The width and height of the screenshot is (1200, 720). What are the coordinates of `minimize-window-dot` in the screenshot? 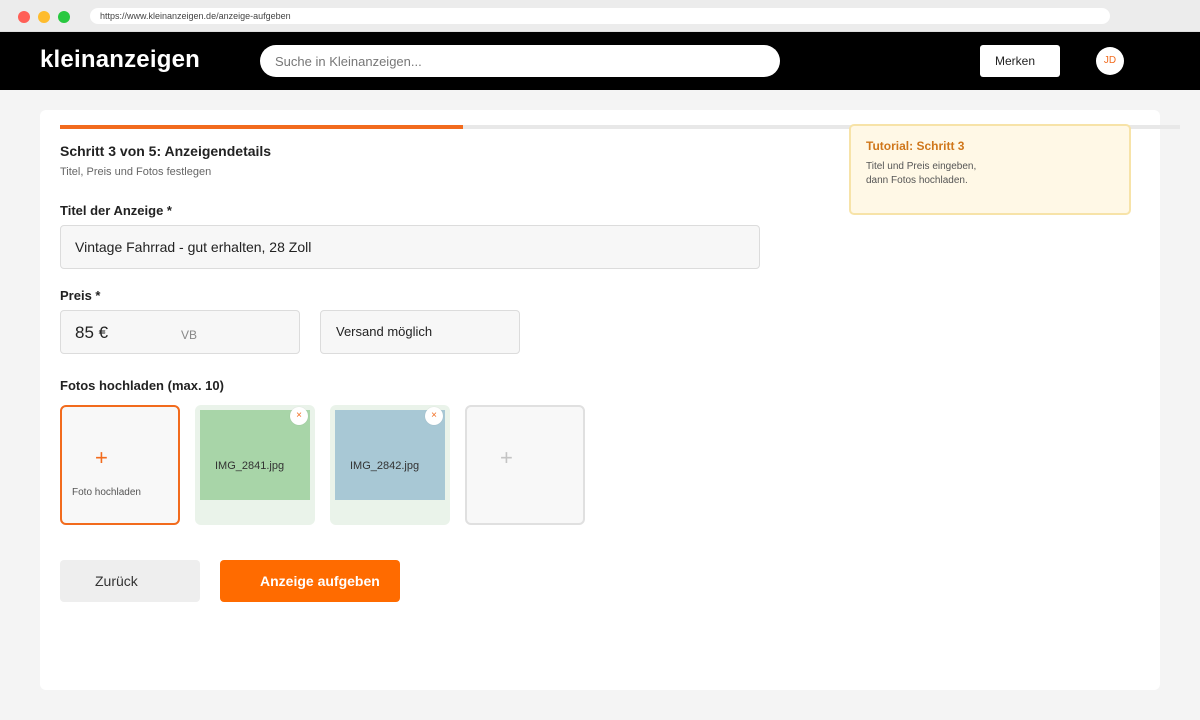 It's located at (44, 17).